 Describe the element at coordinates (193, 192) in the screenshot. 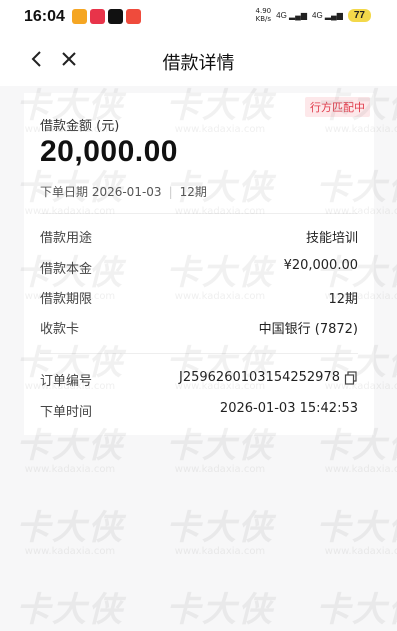

I see `loan-term: 12期` at that location.